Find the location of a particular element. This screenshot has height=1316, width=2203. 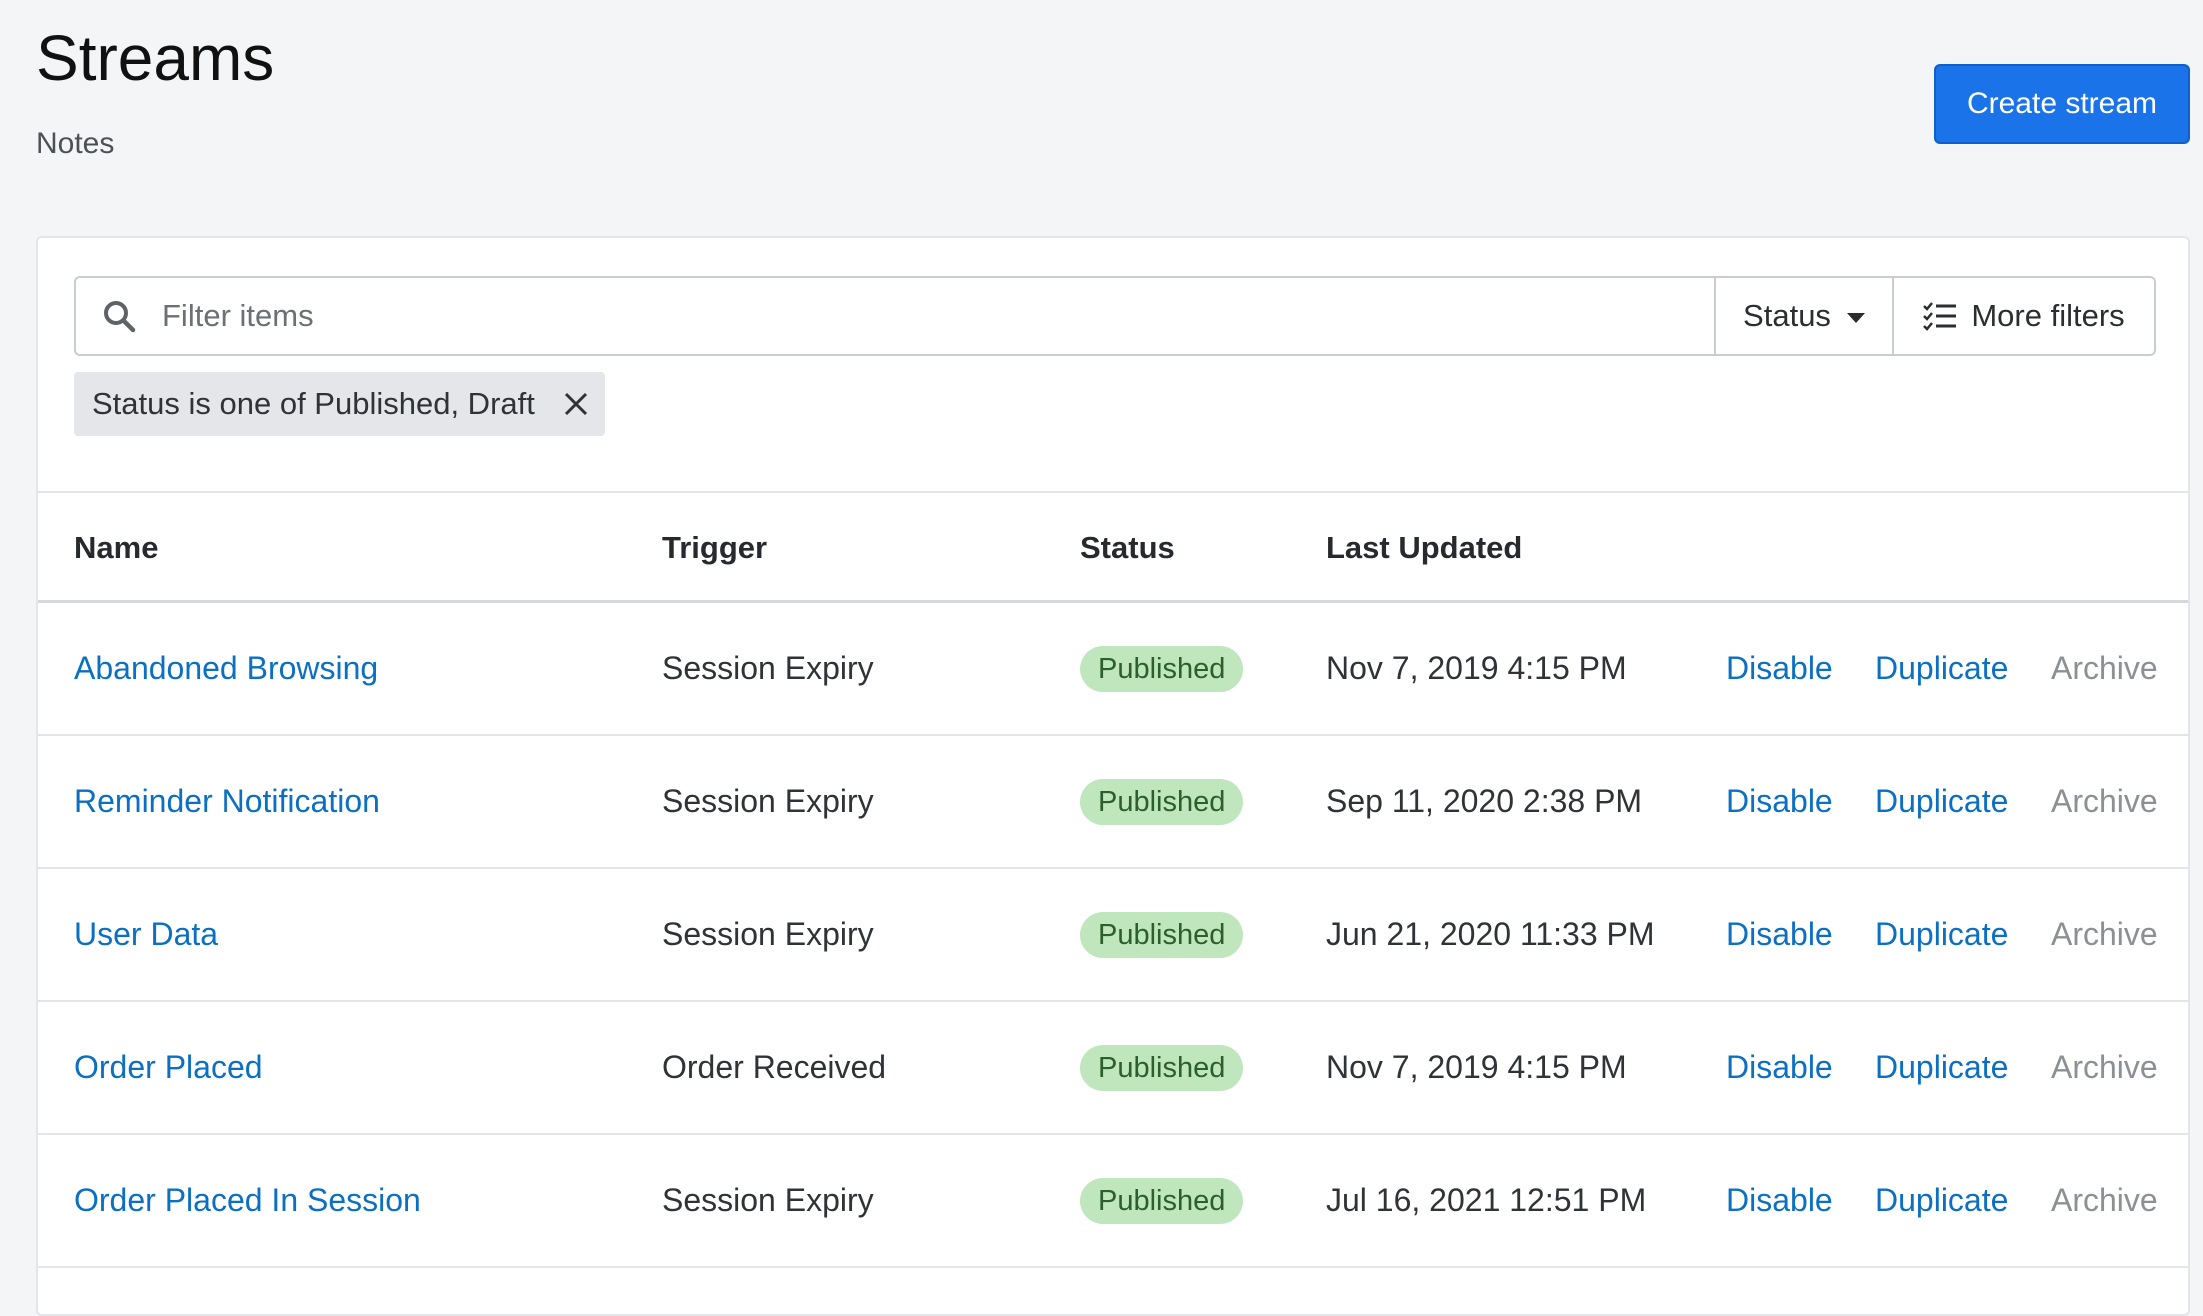

create-stream-button: Create stream is located at coordinates (2062, 104).